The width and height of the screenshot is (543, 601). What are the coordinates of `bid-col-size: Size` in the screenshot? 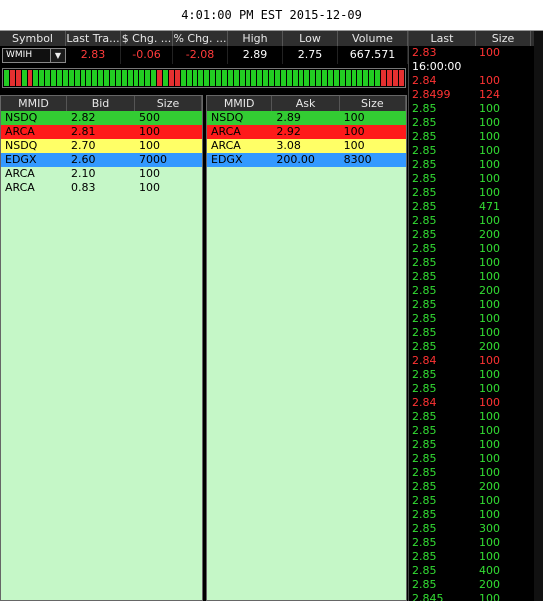 It's located at (168, 103).